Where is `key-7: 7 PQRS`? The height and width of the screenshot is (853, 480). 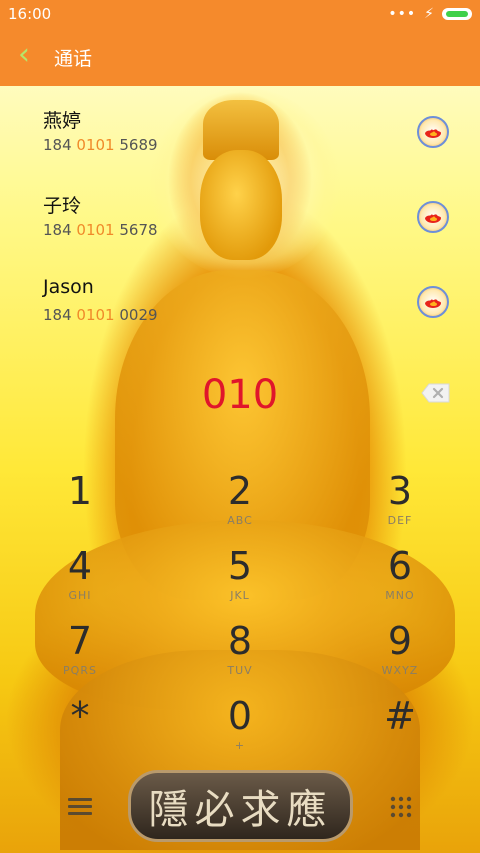 key-7: 7 PQRS is located at coordinates (80, 660).